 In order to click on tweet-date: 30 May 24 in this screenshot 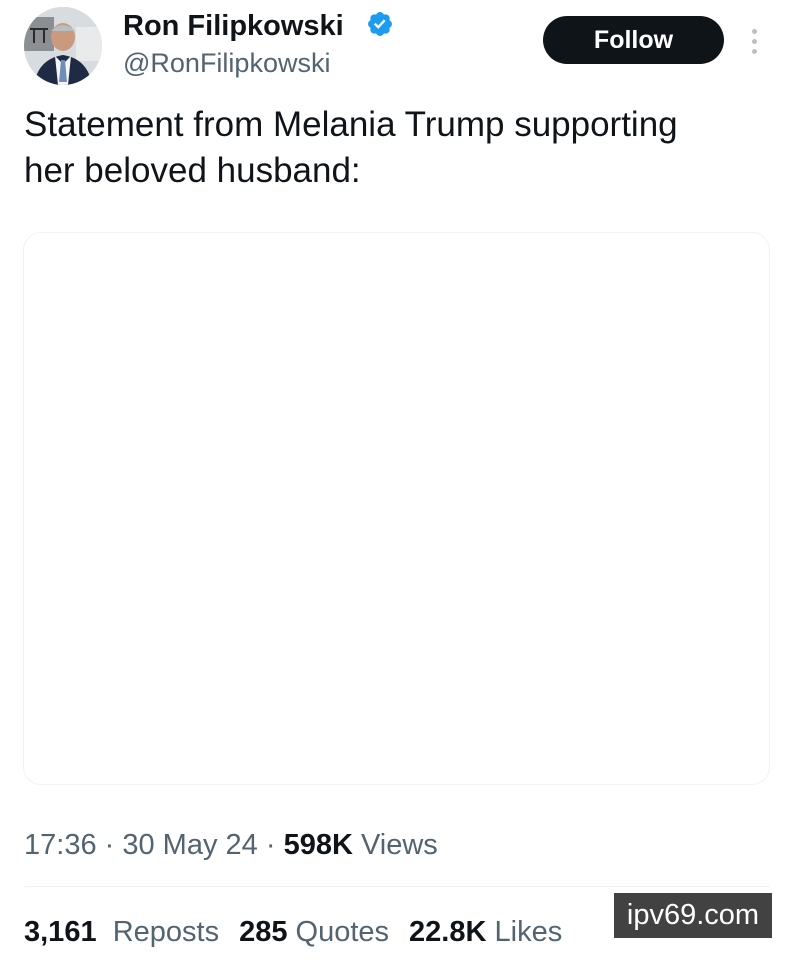, I will do `click(189, 845)`.